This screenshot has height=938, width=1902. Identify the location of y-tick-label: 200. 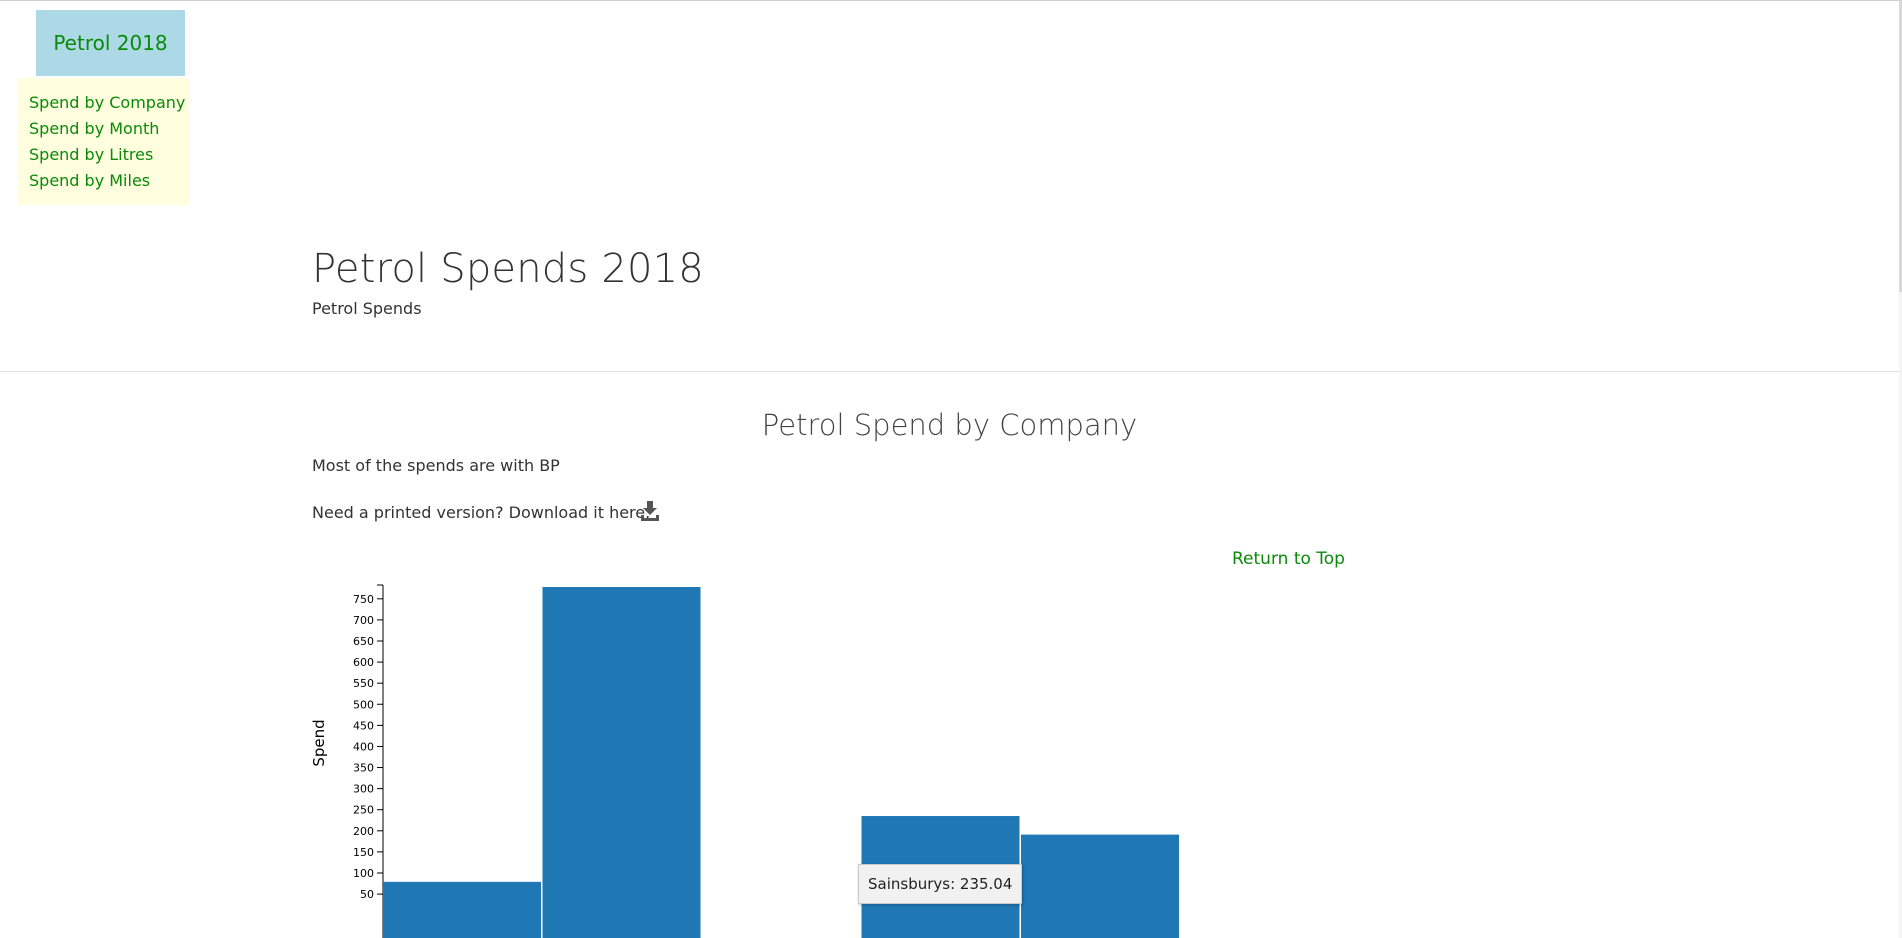
(363, 831).